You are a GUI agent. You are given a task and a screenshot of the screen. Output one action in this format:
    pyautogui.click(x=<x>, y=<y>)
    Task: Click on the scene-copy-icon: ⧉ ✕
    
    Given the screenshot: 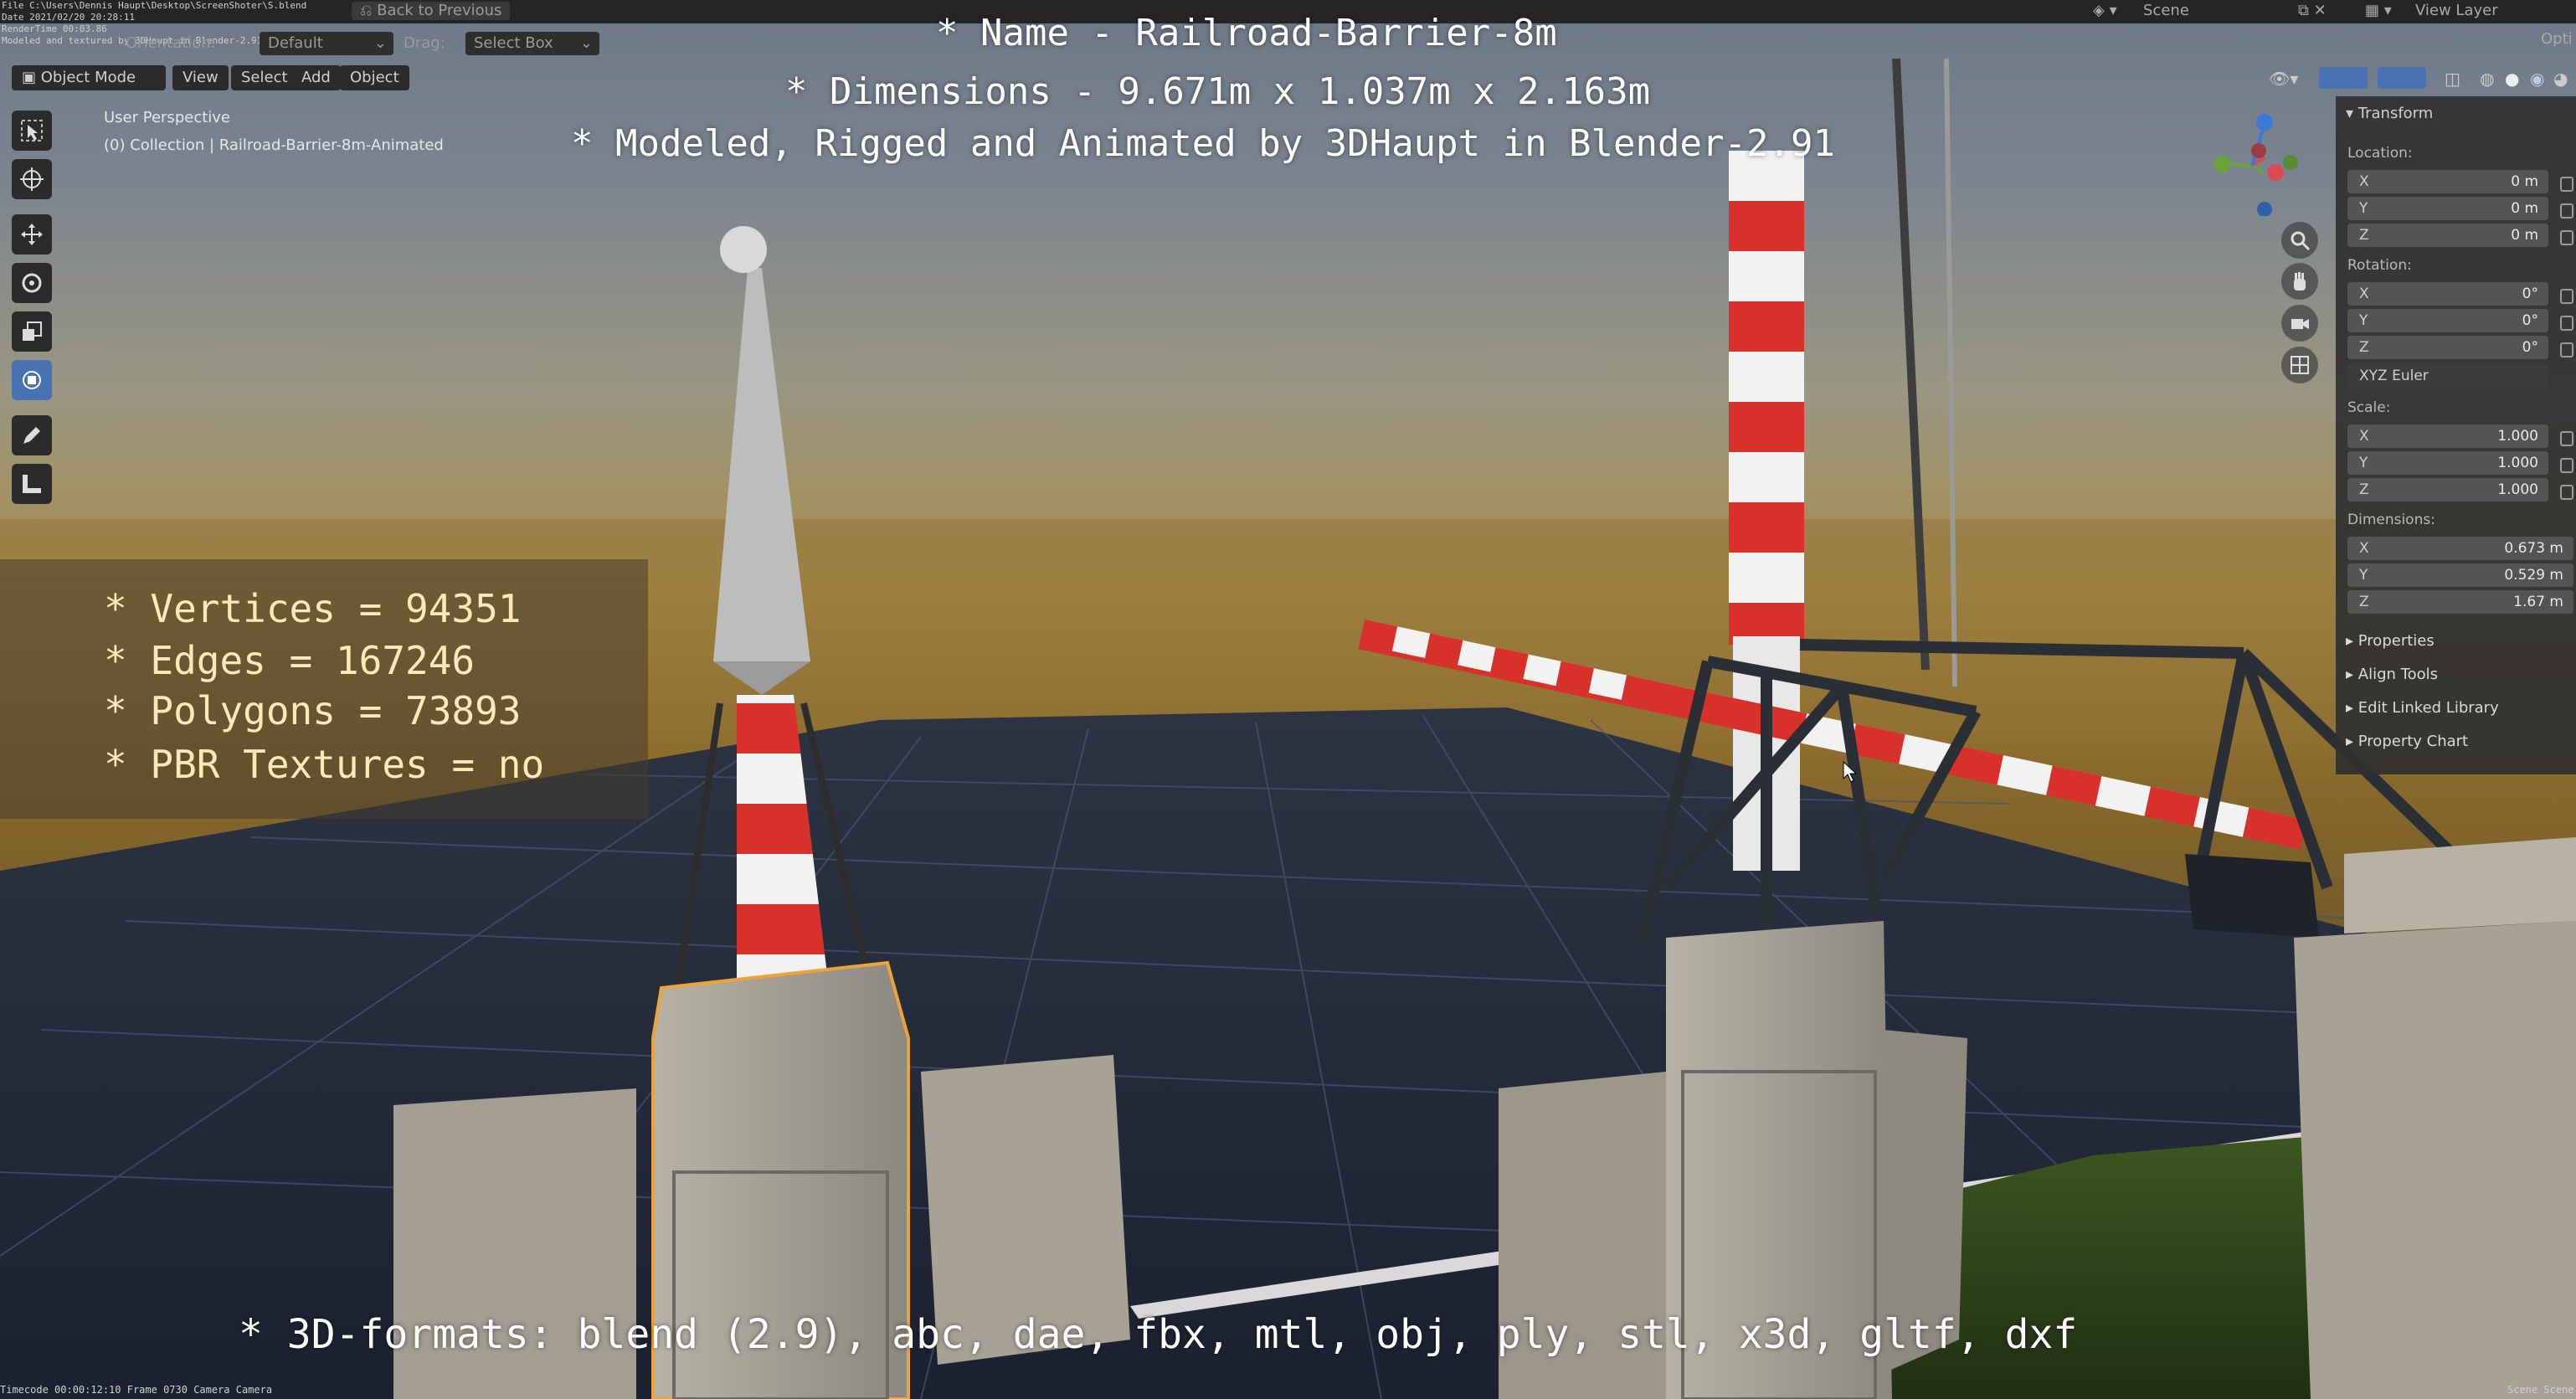 What is the action you would take?
    pyautogui.click(x=2312, y=11)
    